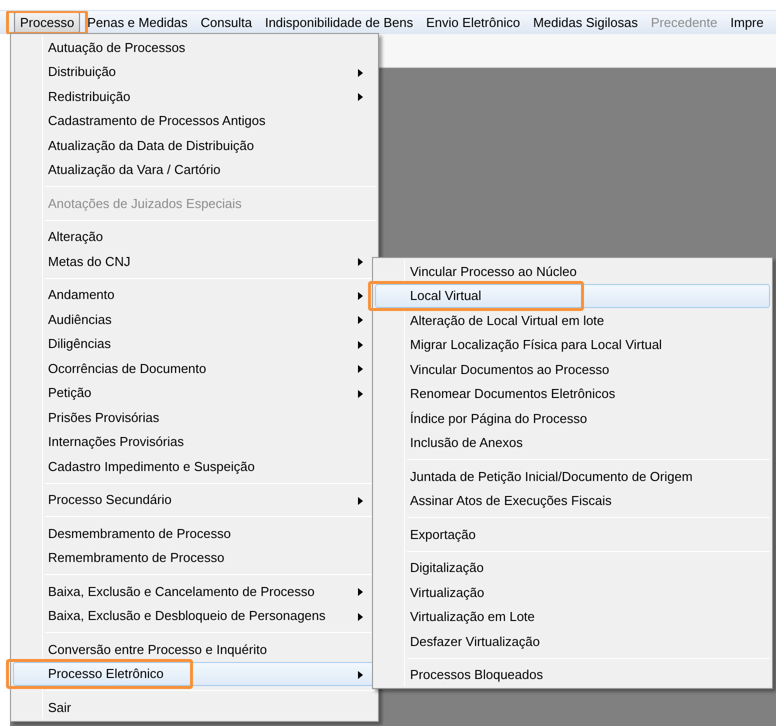 The image size is (776, 726). I want to click on menu-item: Vincular Documentos ao Processo, so click(572, 369).